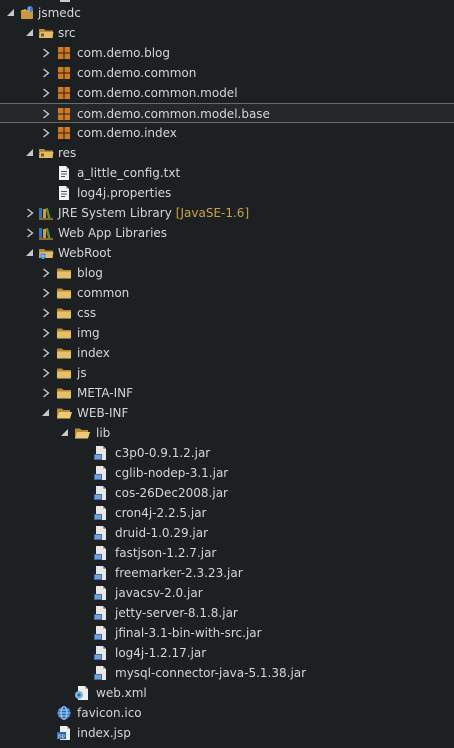 This screenshot has height=748, width=454. What do you see at coordinates (121, 693) in the screenshot?
I see `tree-item-label: web.xml` at bounding box center [121, 693].